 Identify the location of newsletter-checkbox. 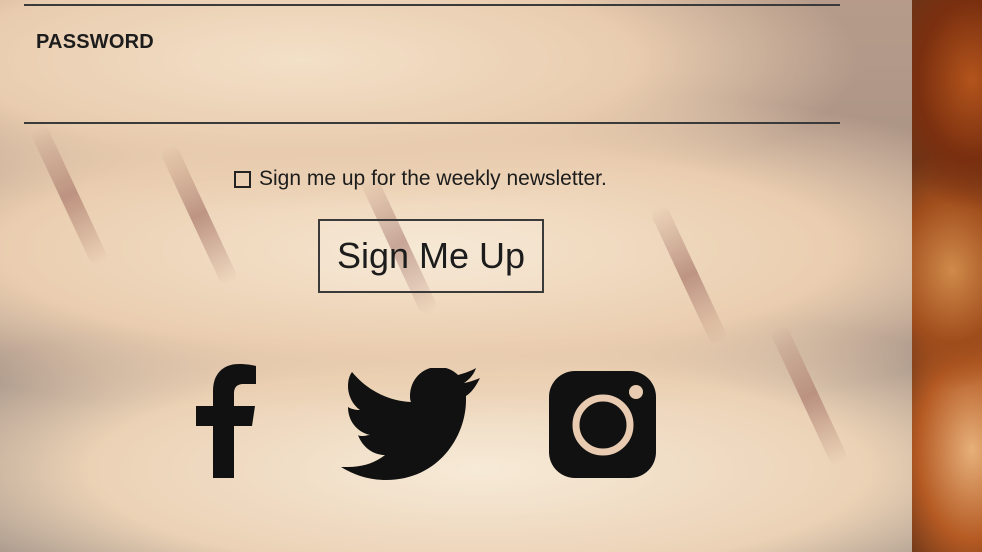
(242, 179).